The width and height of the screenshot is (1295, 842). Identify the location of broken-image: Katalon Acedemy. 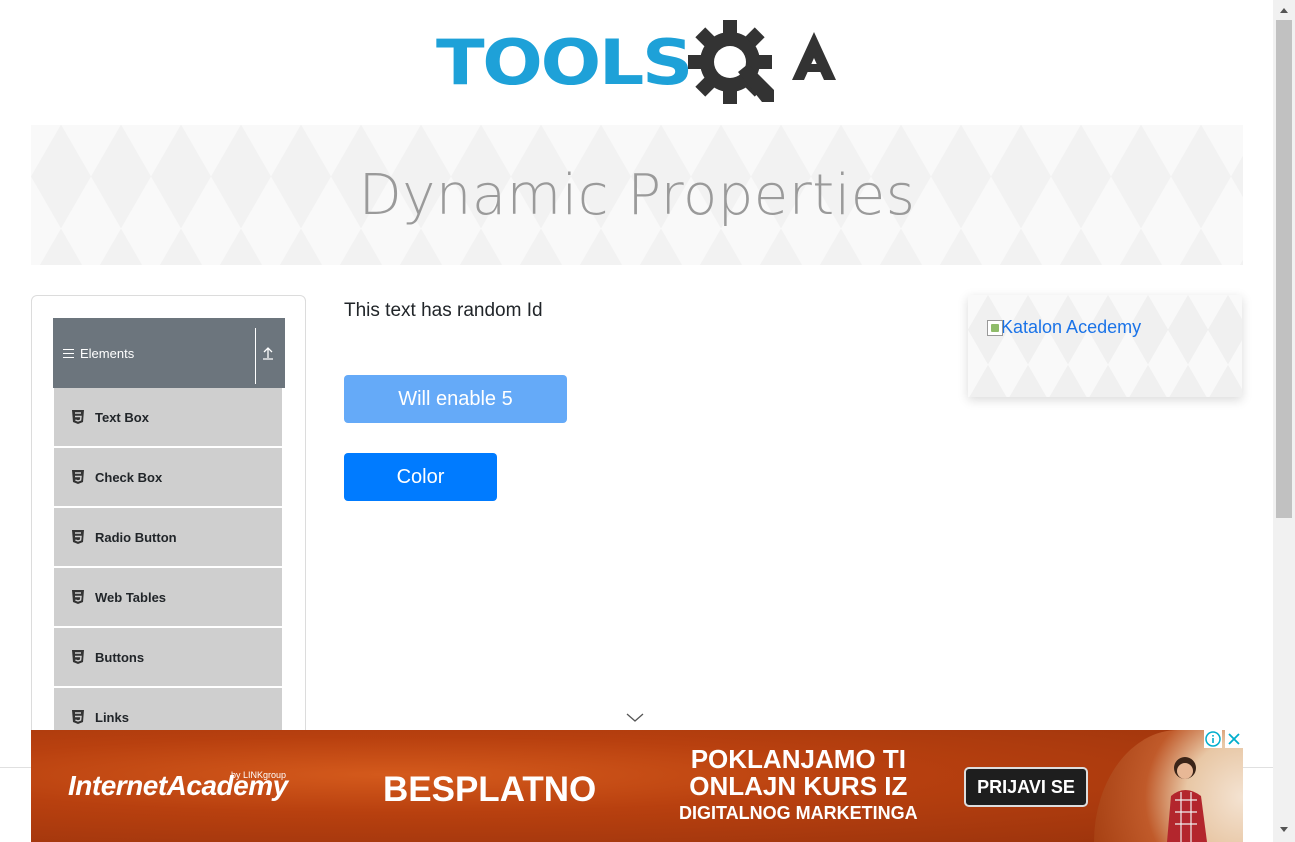
(1064, 327).